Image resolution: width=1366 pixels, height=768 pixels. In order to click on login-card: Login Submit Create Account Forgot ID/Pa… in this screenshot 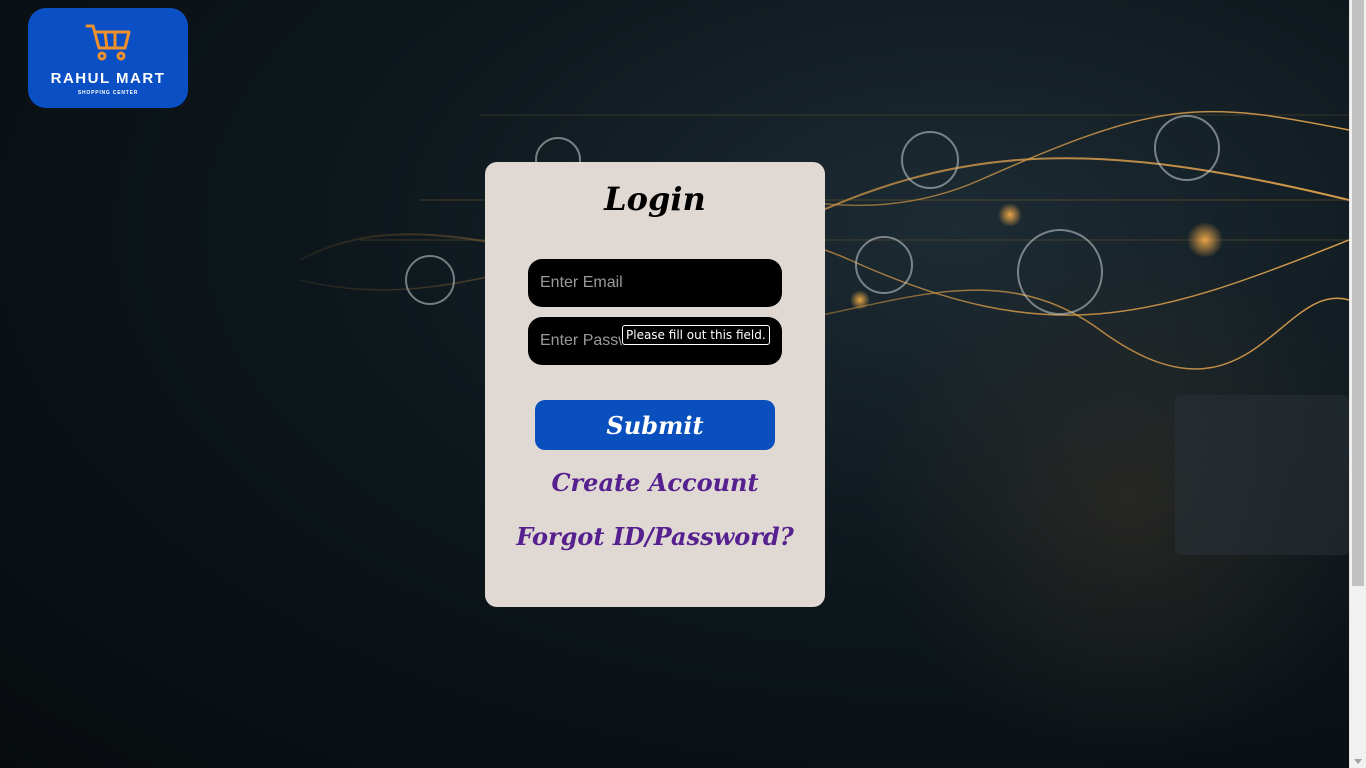, I will do `click(655, 384)`.